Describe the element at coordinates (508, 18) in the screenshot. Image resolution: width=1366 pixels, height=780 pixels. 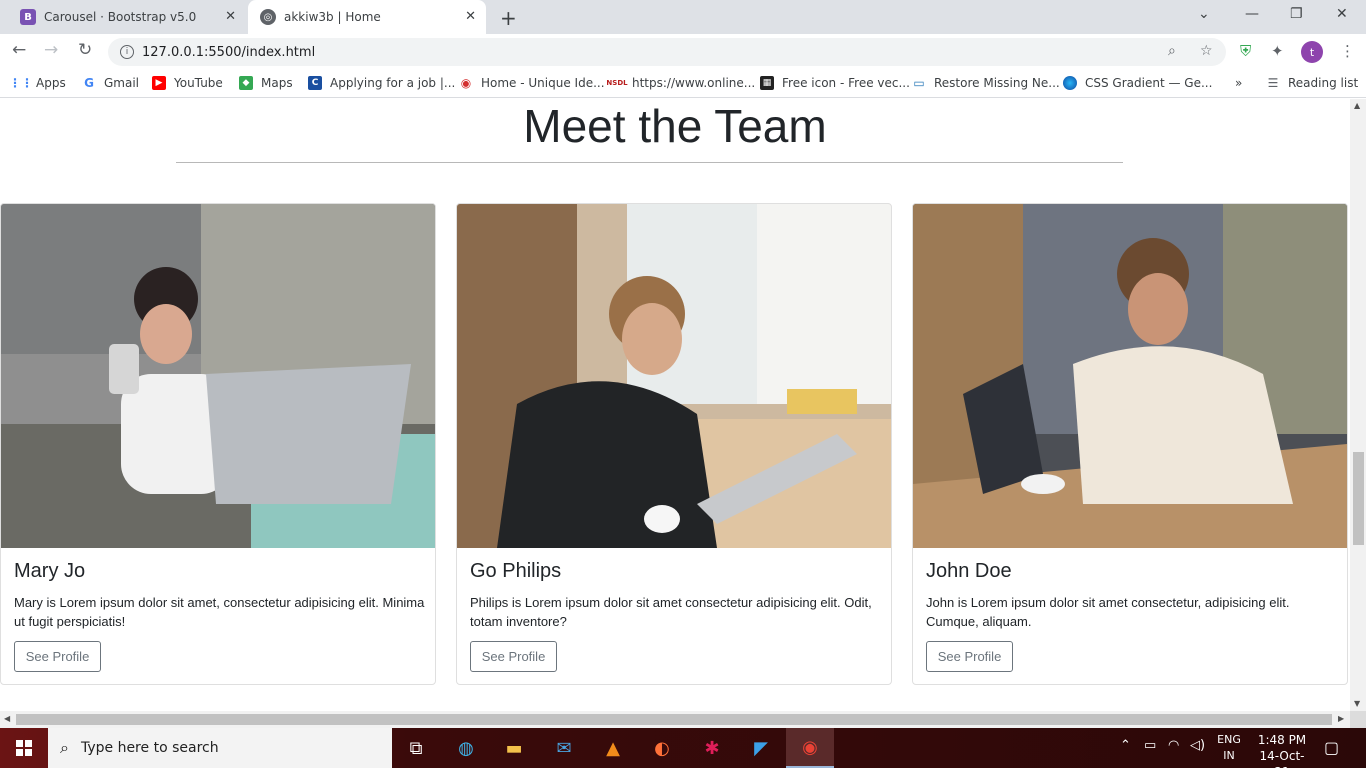
I see `new-tab-button: +` at that location.